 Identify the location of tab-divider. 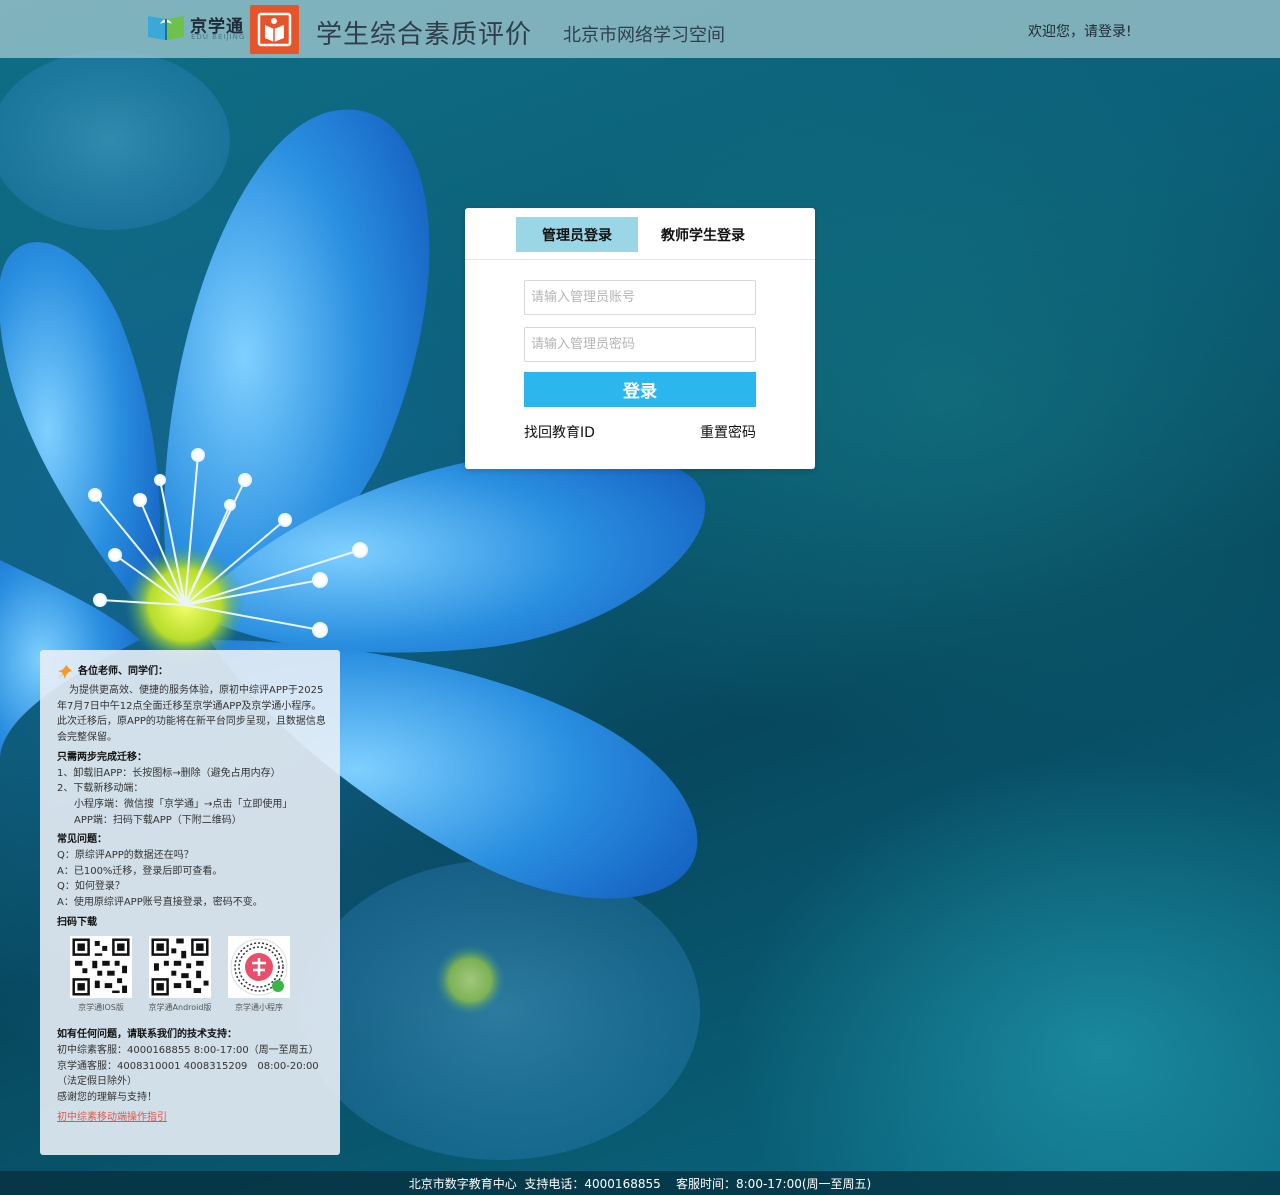
(640, 259).